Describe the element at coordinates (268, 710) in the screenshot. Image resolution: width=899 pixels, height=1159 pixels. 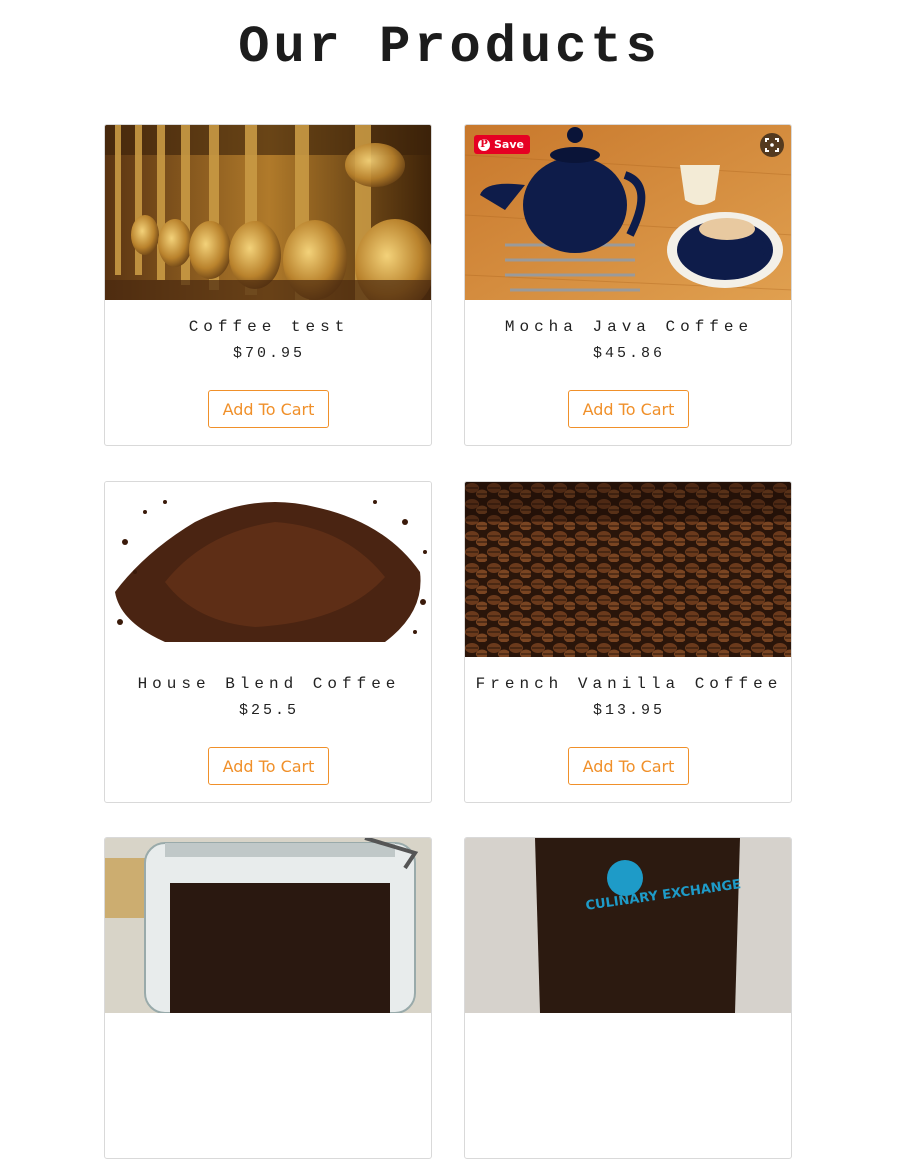
I see `product-price: $25.5` at that location.